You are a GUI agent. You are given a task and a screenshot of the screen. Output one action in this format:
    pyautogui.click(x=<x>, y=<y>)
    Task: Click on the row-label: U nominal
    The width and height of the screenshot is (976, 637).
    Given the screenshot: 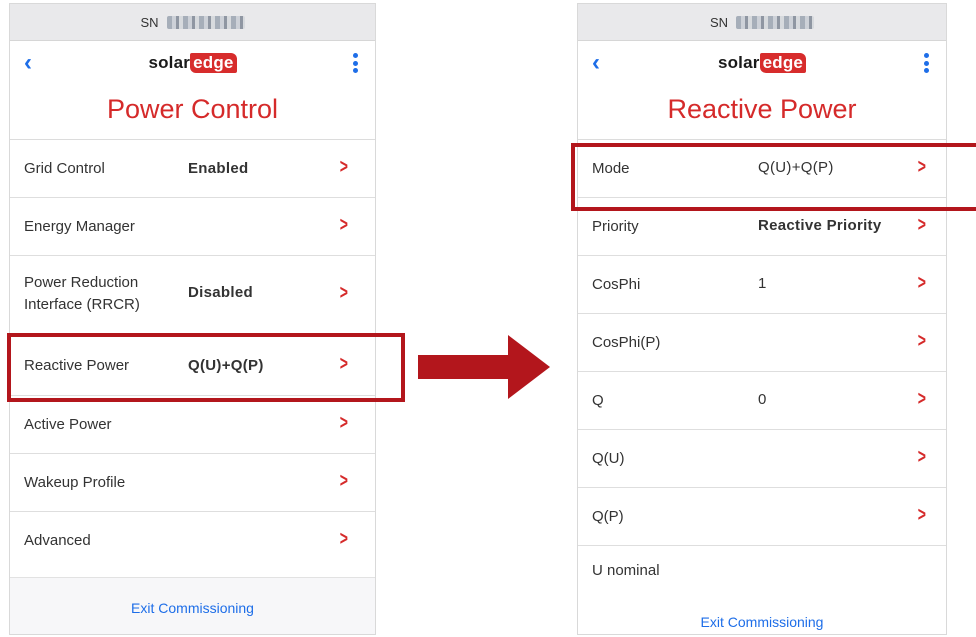 What is the action you would take?
    pyautogui.click(x=626, y=570)
    